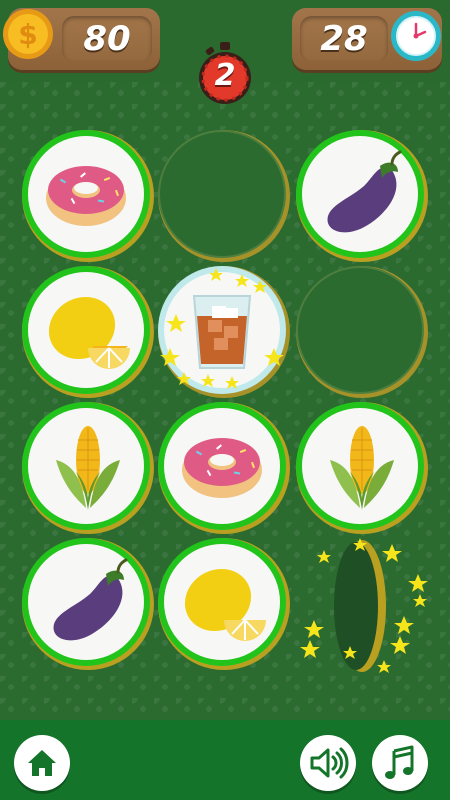 This screenshot has height=800, width=450. I want to click on dollar-coin-icon: $, so click(28, 34).